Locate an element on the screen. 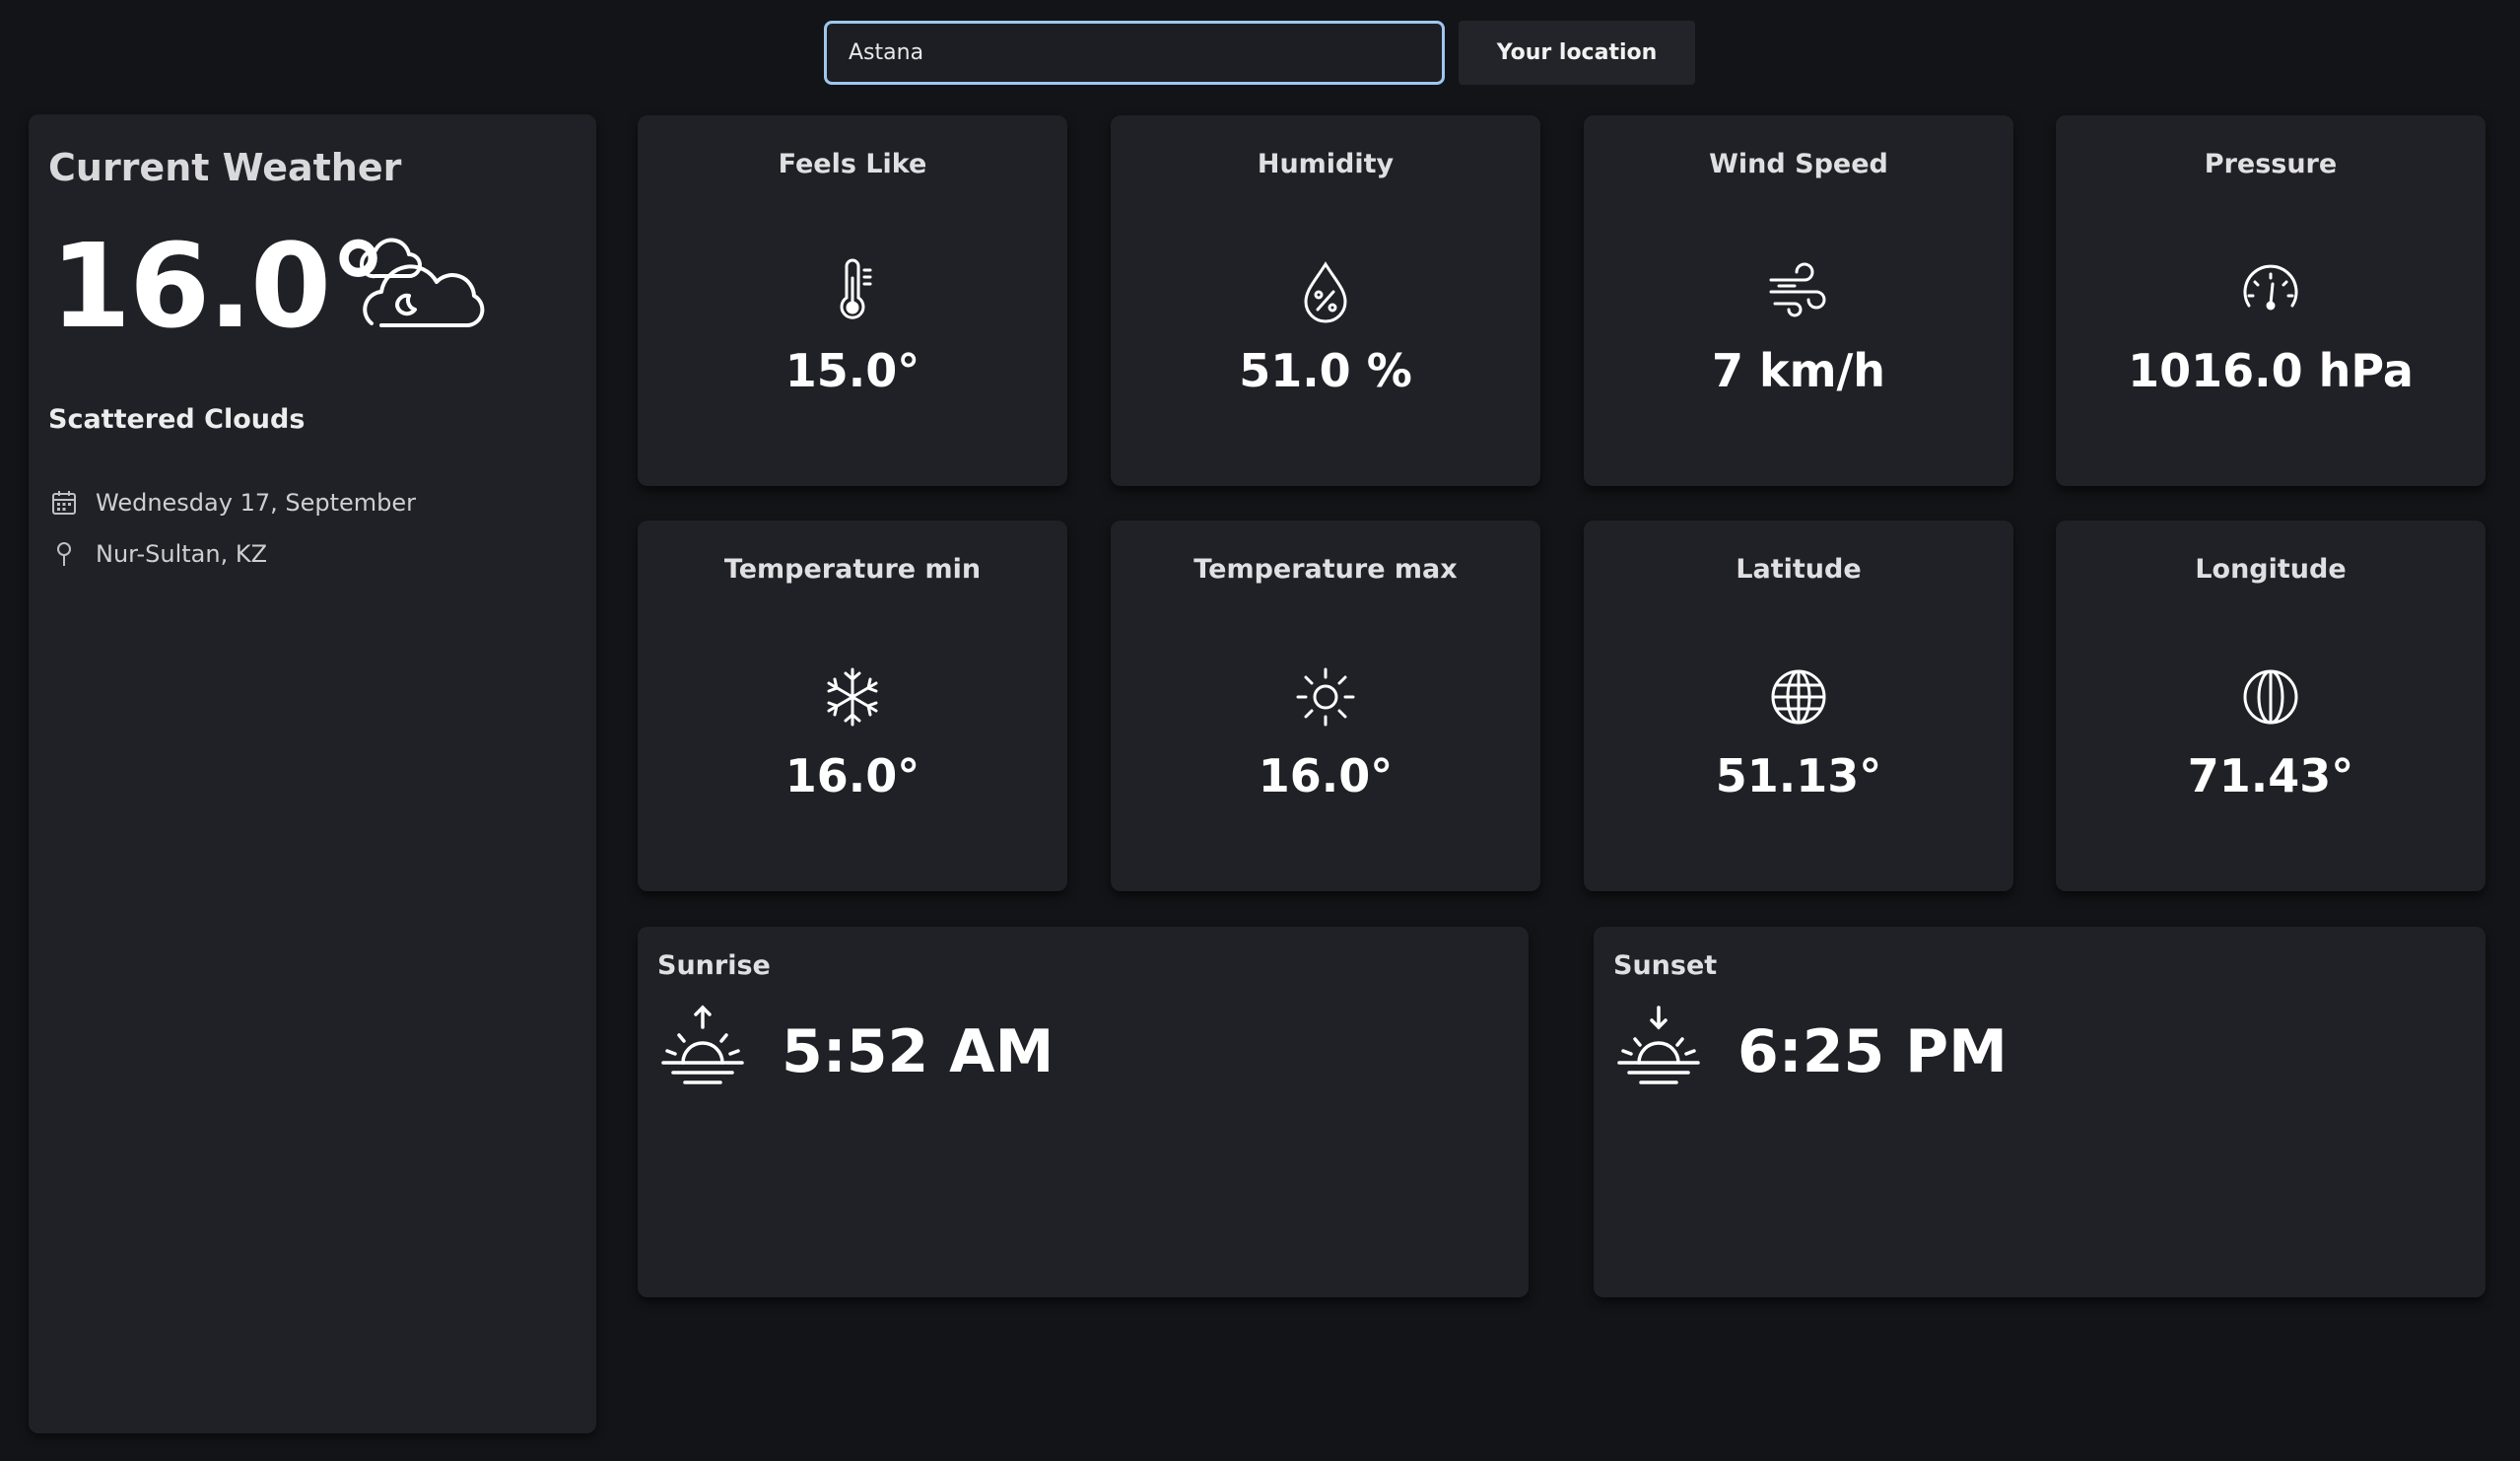  card-title: Pressure is located at coordinates (2271, 164).